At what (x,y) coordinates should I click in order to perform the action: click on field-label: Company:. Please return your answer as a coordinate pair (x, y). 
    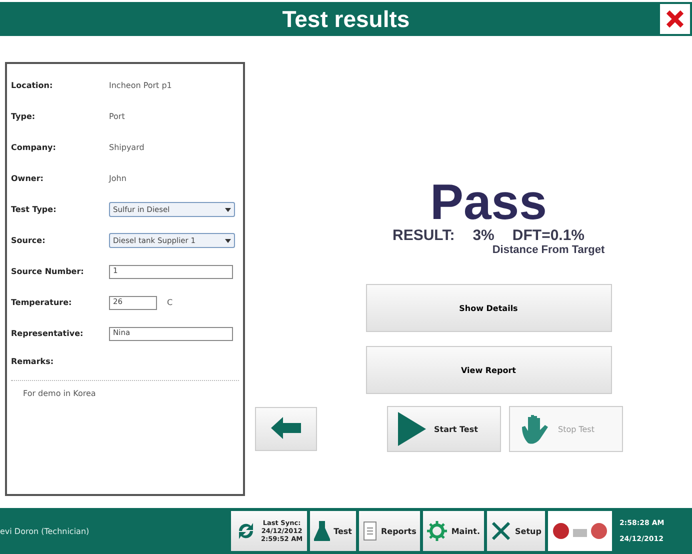
    Looking at the image, I should click on (34, 147).